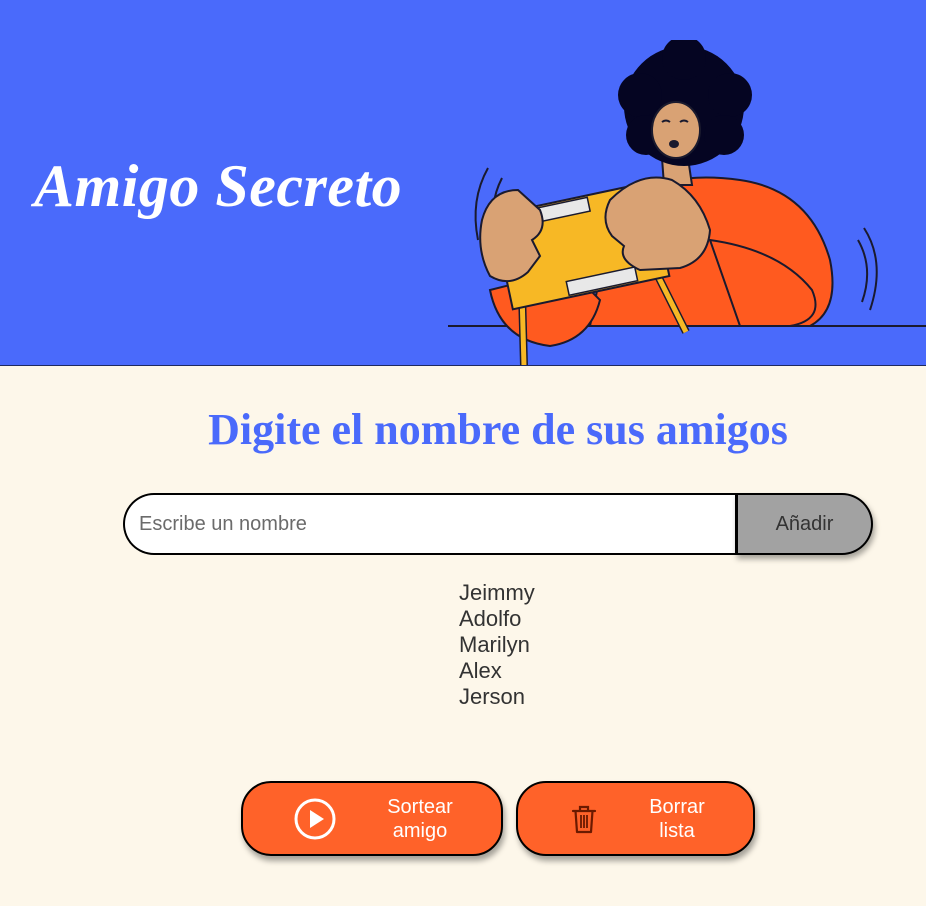 The image size is (926, 906). I want to click on name-input, so click(430, 524).